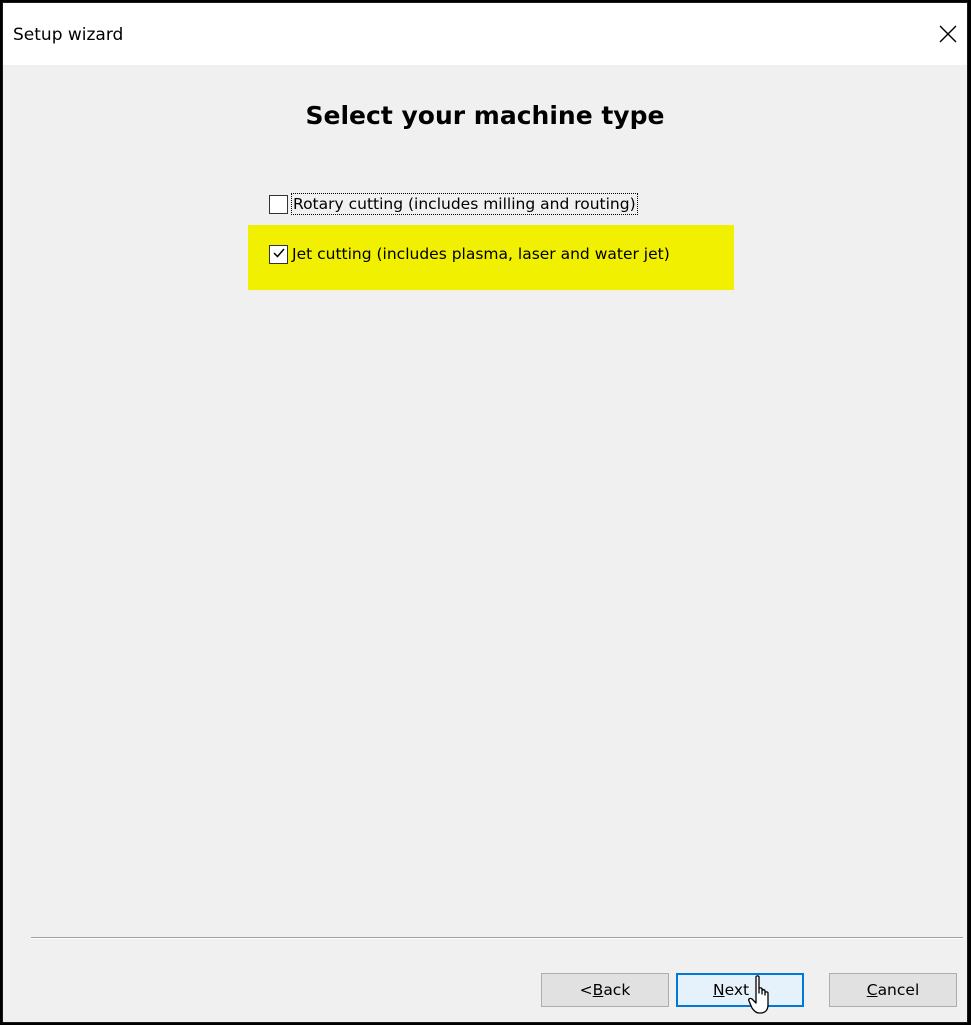  I want to click on next-button-access-key: N, so click(718, 990).